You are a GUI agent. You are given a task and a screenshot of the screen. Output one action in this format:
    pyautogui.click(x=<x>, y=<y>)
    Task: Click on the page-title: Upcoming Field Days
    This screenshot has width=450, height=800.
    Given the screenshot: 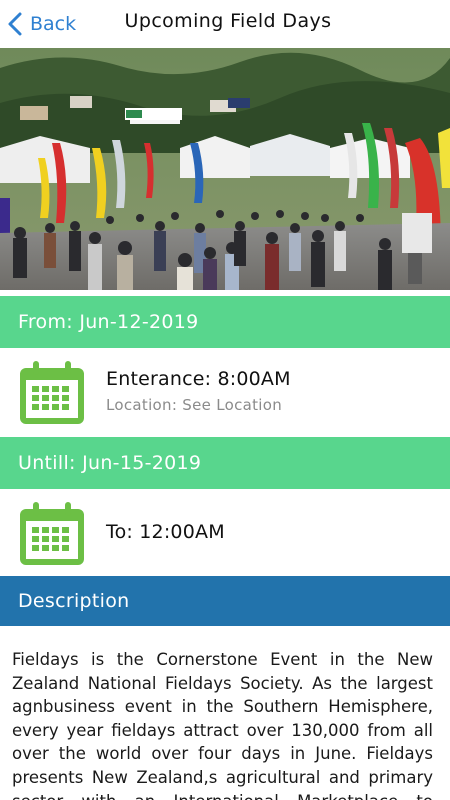 What is the action you would take?
    pyautogui.click(x=228, y=21)
    